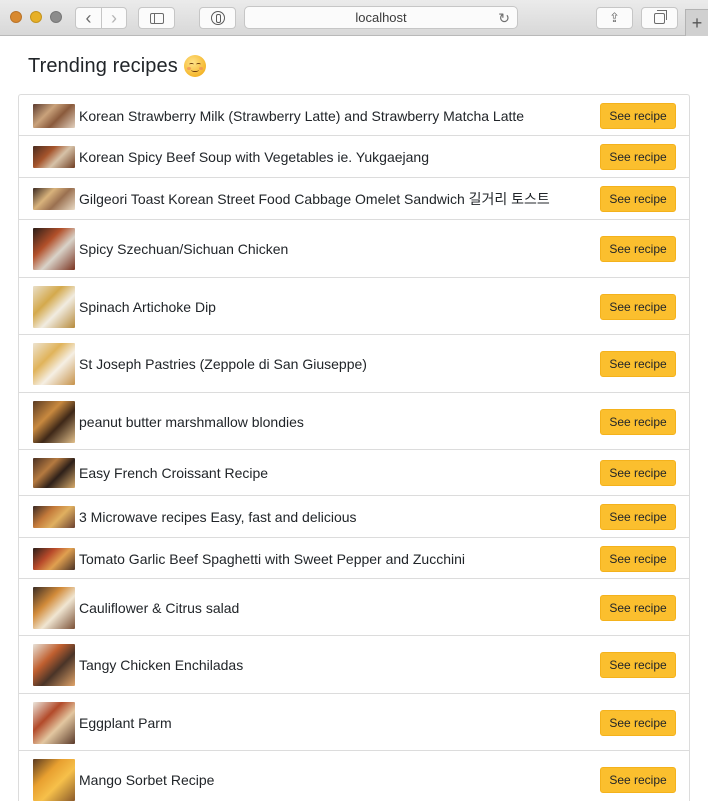 Image resolution: width=708 pixels, height=801 pixels. I want to click on minimize-window-button, so click(36, 17).